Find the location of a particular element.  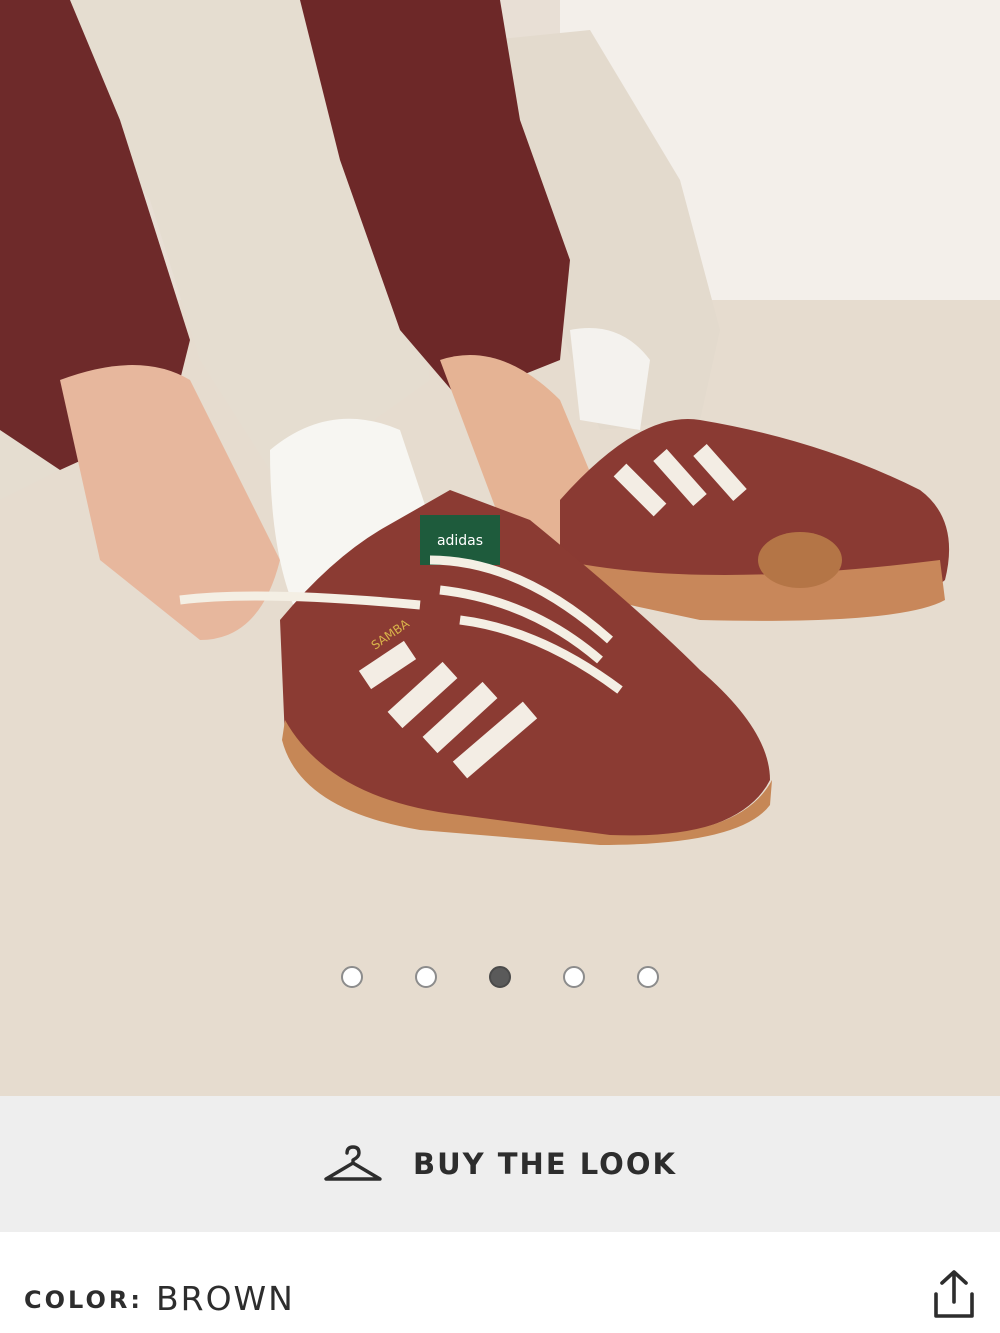

shoe-brand-text: adidas is located at coordinates (460, 541).